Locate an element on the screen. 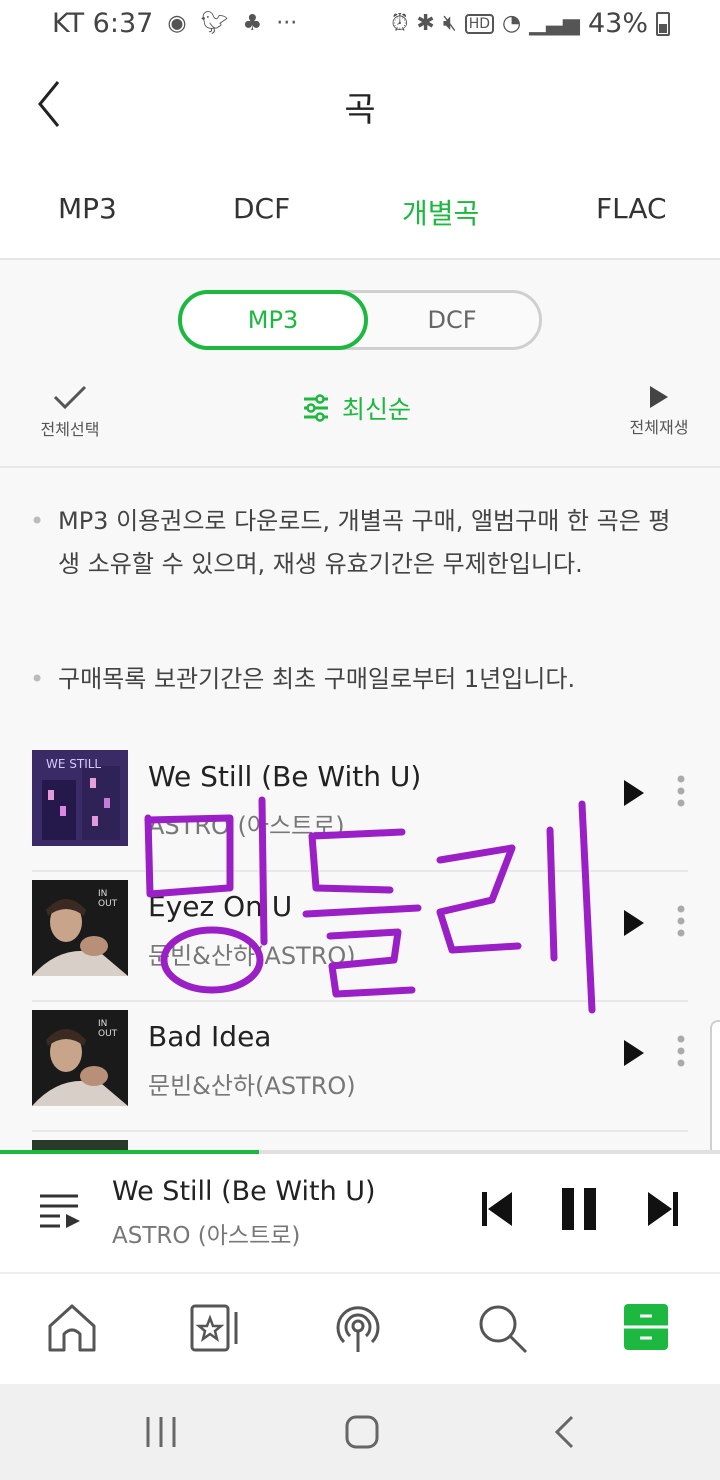 The image size is (720, 1480). more-dots-icon: ··· is located at coordinates (287, 23).